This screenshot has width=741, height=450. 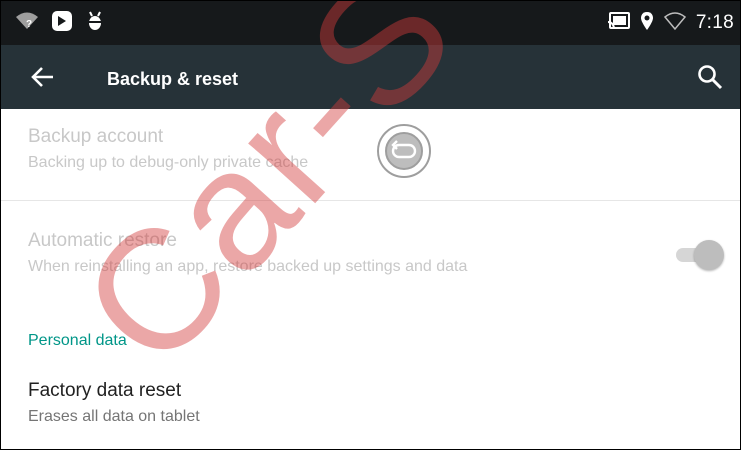 What do you see at coordinates (370, 77) in the screenshot?
I see `app-toolbar: Backup & reset` at bounding box center [370, 77].